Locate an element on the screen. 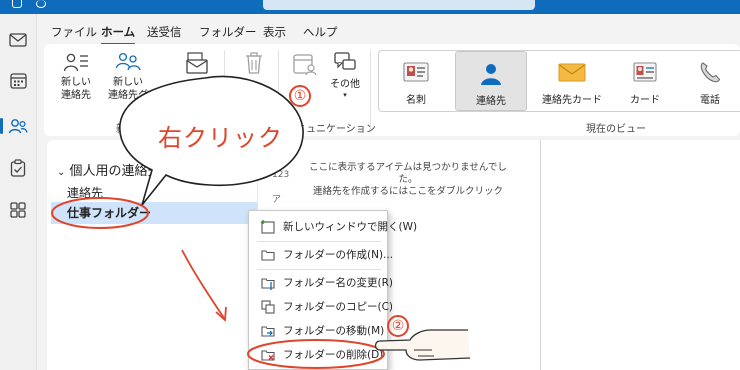 The width and height of the screenshot is (740, 370). step-2-label: ② is located at coordinates (398, 326).